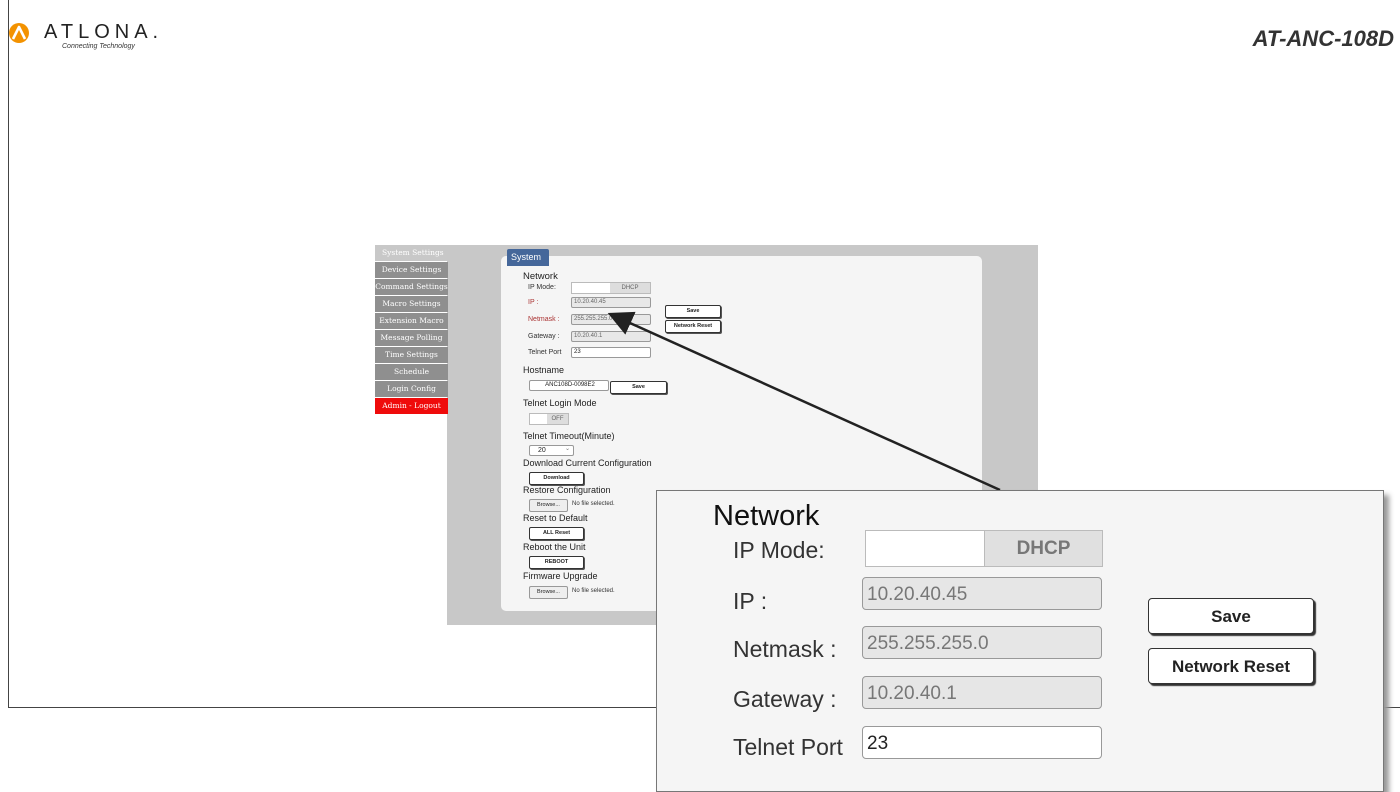 The width and height of the screenshot is (1400, 792). What do you see at coordinates (555, 518) in the screenshot?
I see `reset-heading: Reset to Default` at bounding box center [555, 518].